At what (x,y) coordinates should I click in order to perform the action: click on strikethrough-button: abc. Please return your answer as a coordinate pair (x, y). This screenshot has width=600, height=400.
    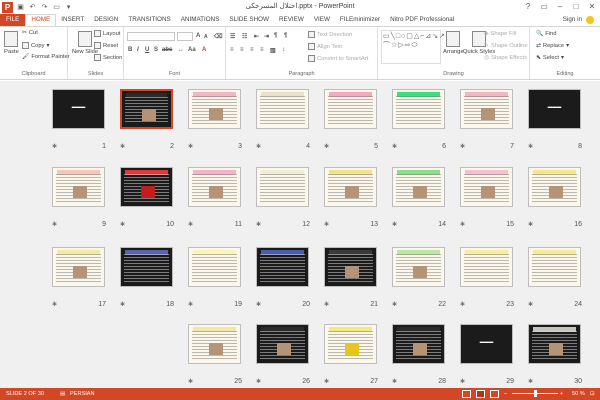
    Looking at the image, I should click on (167, 50).